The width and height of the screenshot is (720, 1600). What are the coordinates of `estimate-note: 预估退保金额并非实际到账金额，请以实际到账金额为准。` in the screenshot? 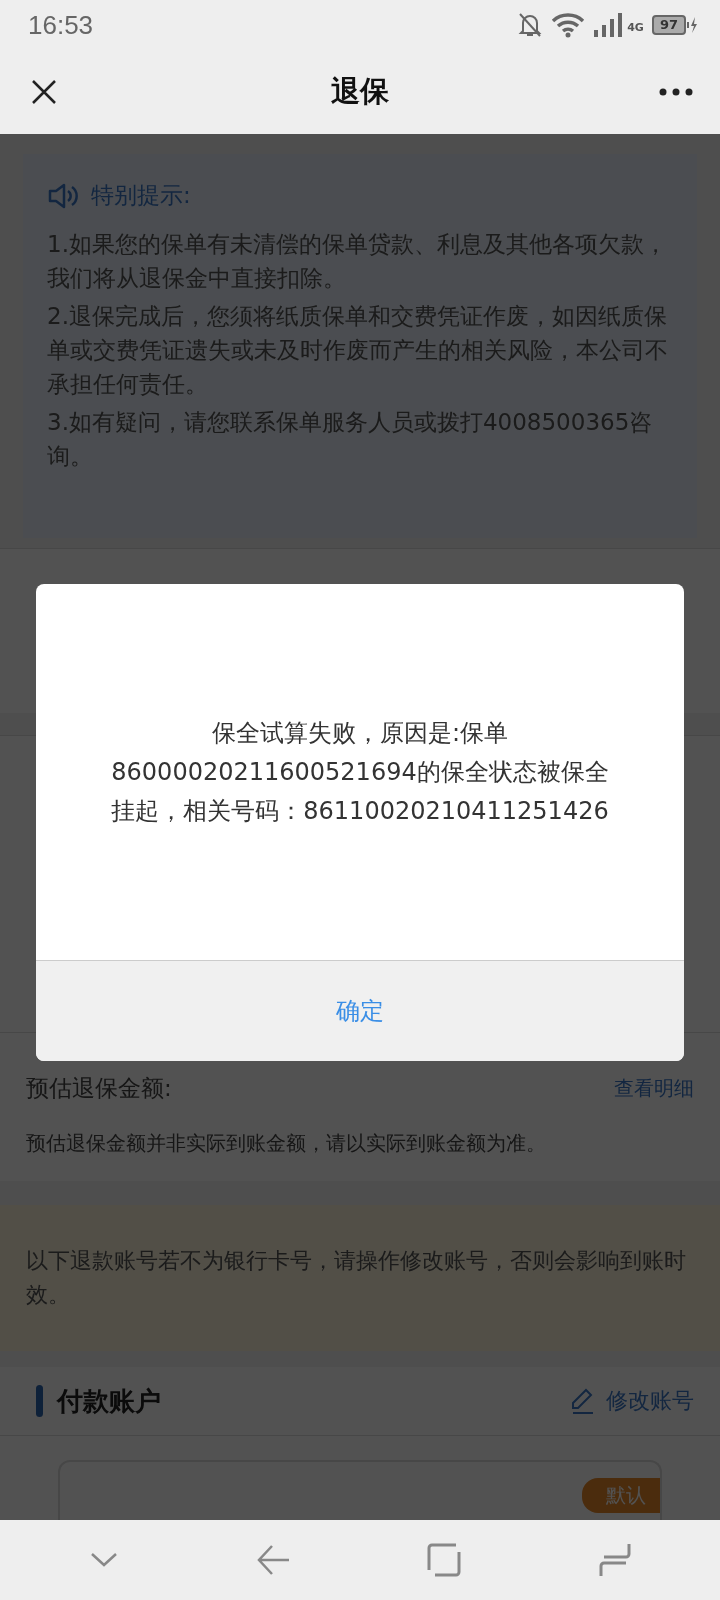 It's located at (286, 1143).